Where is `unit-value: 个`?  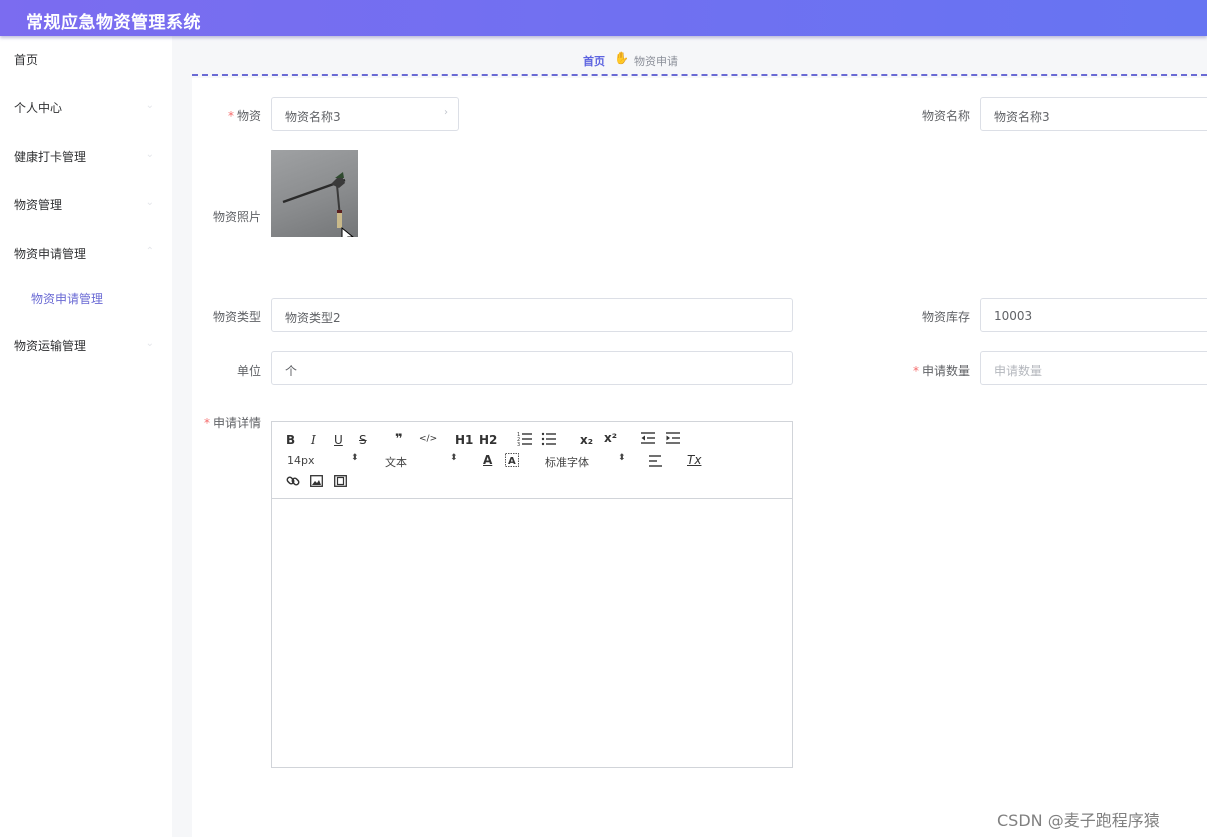
unit-value: 个 is located at coordinates (291, 371).